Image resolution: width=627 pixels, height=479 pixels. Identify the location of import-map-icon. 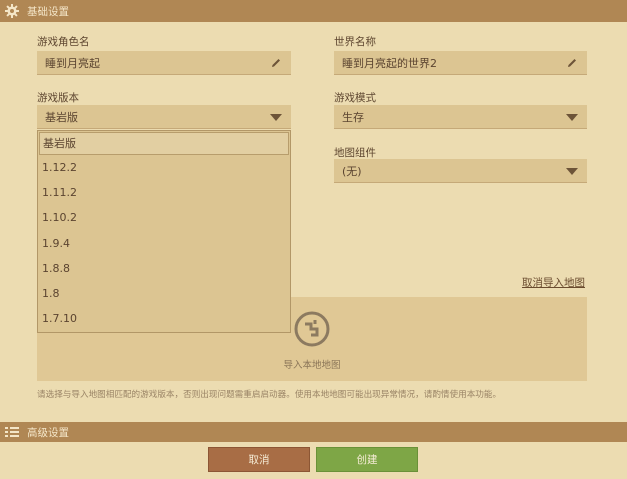
(312, 330).